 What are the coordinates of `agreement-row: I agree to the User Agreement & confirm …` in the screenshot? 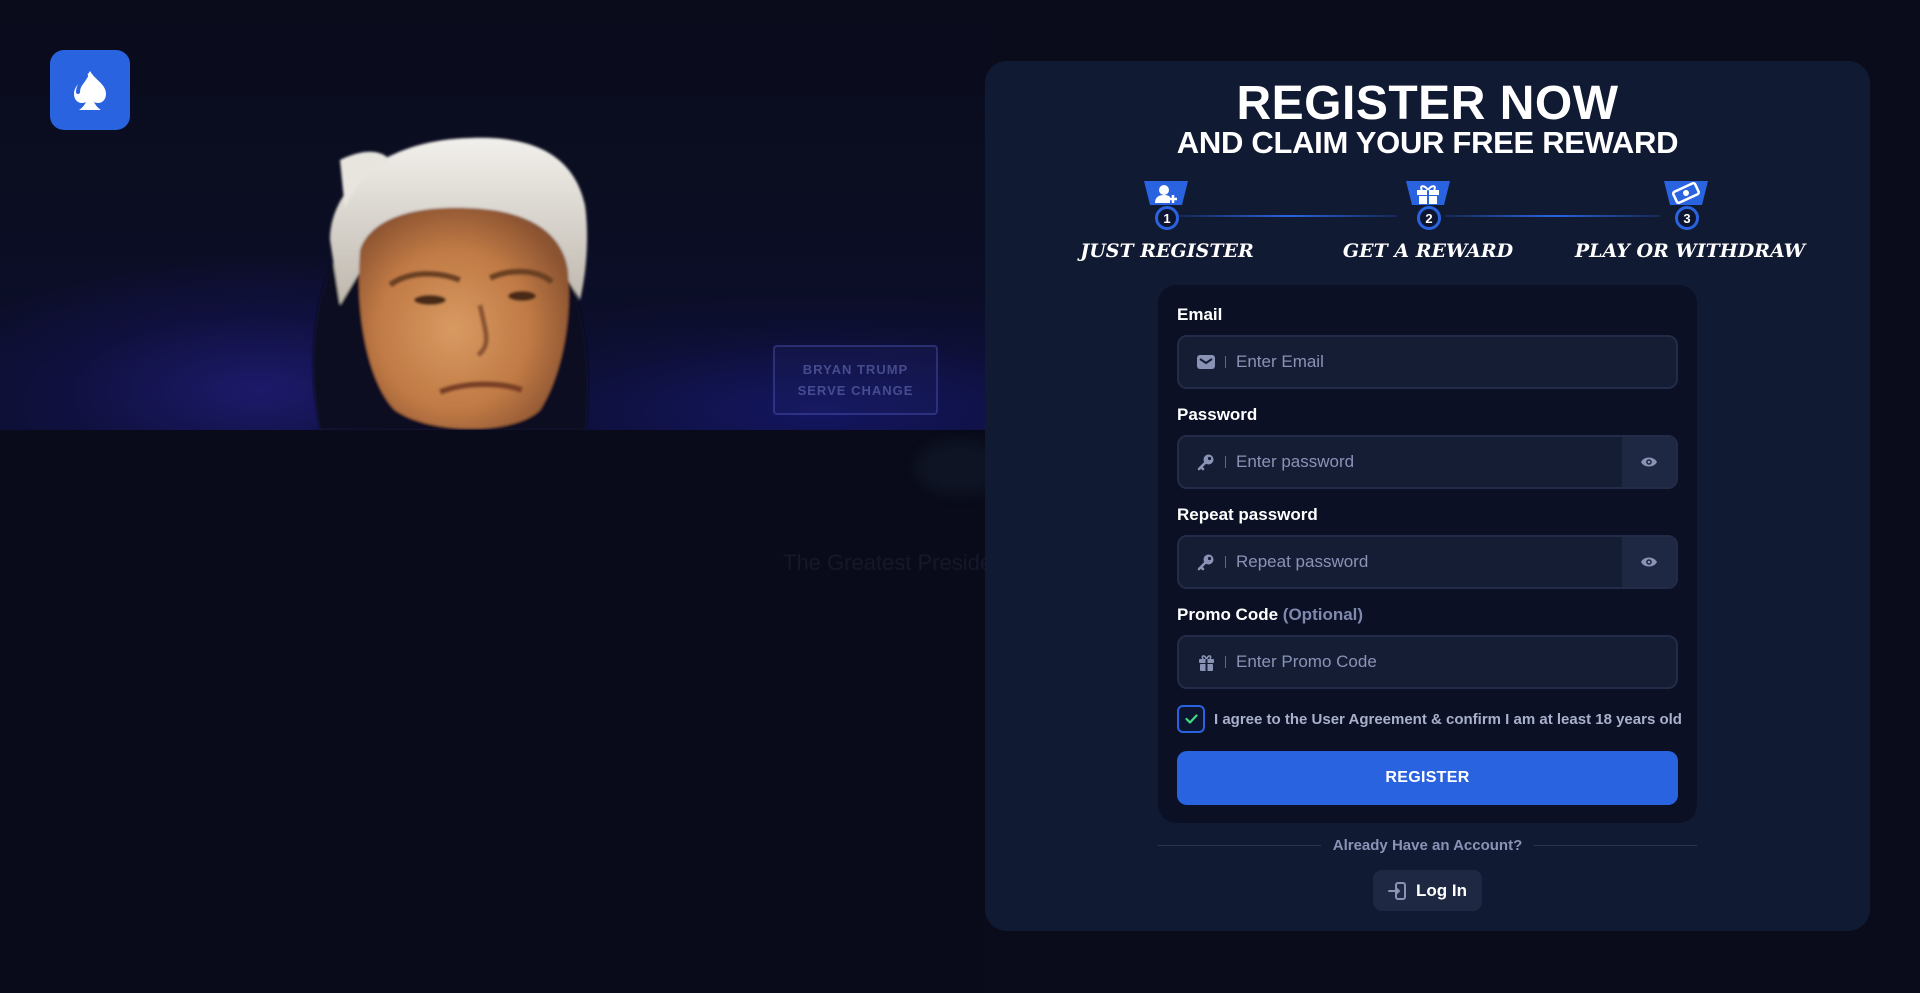 It's located at (1429, 719).